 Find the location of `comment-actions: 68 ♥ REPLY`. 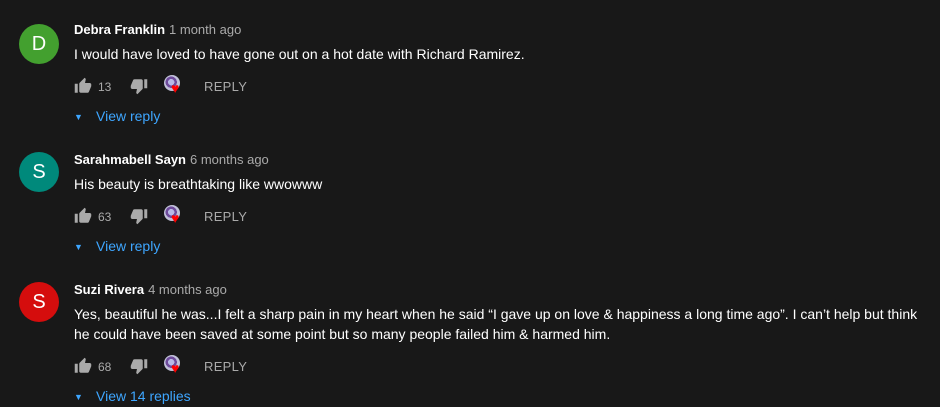

comment-actions: 68 ♥ REPLY is located at coordinates (224, 368).